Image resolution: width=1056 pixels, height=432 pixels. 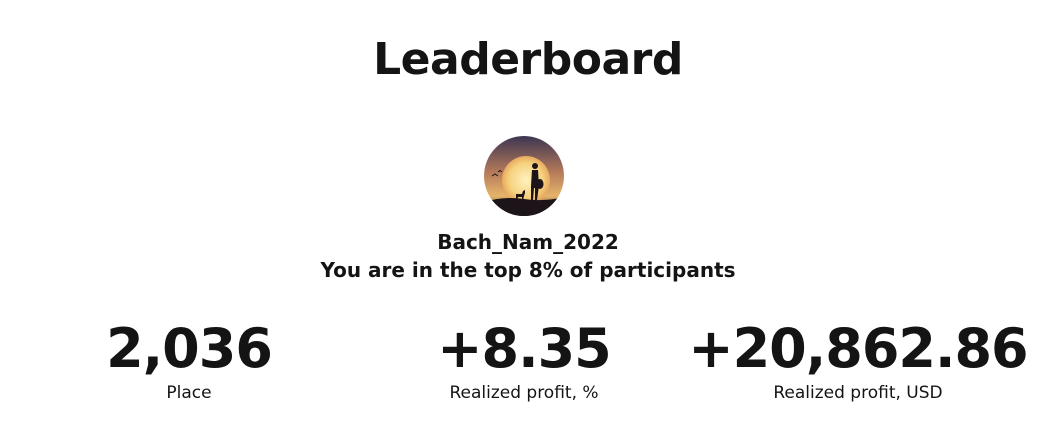 I want to click on username: Bach_Nam_2022, so click(x=528, y=242).